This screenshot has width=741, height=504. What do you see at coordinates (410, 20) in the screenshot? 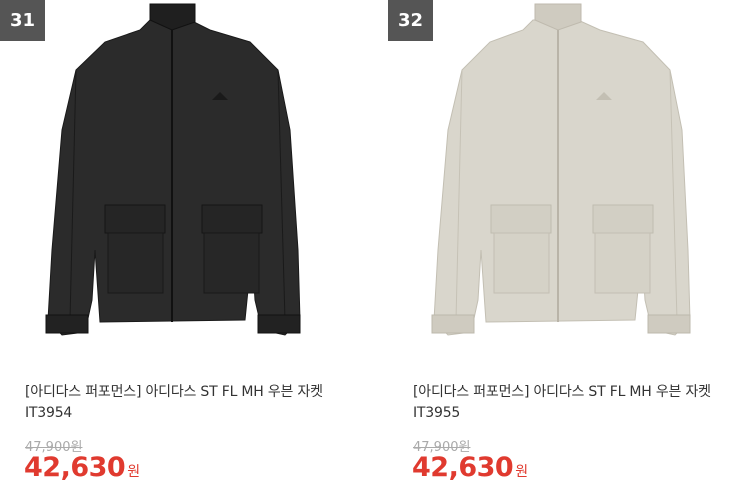
I see `rank-badge: 32` at bounding box center [410, 20].